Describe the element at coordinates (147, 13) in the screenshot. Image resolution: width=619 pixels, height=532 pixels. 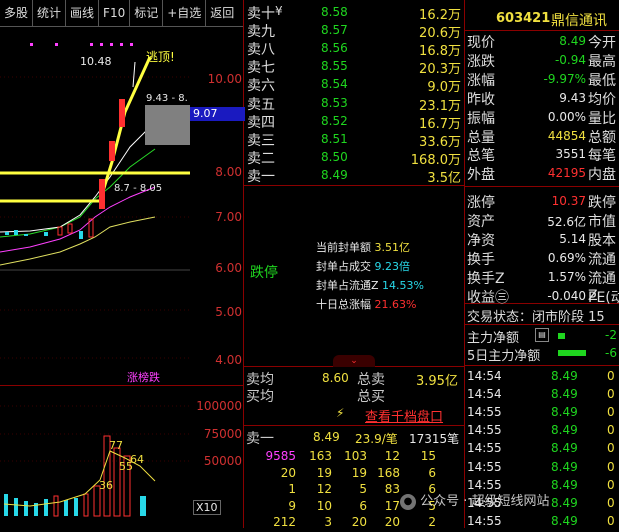
I see `toolbar-mark: 标记` at that location.